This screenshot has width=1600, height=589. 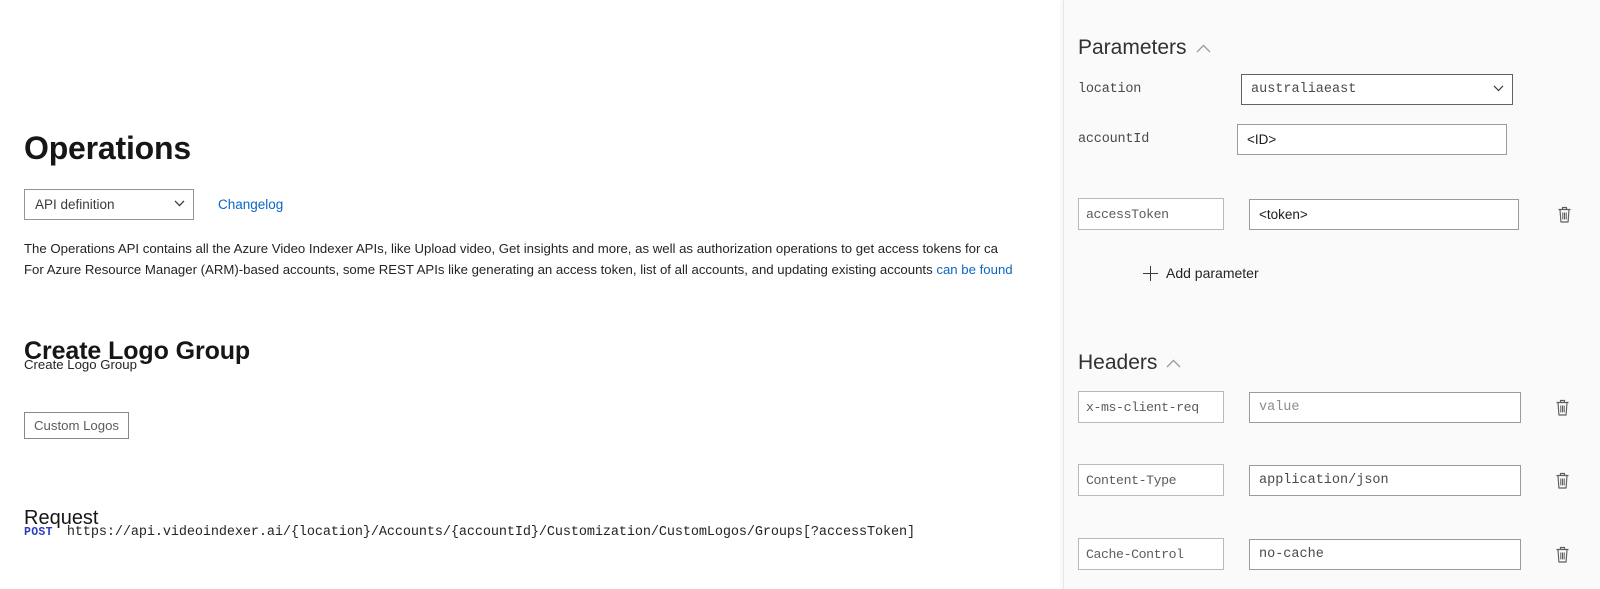 I want to click on page-title: Operations, so click(x=107, y=148).